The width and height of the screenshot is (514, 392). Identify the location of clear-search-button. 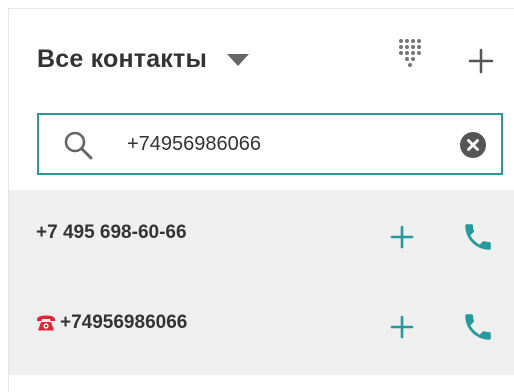
(473, 145).